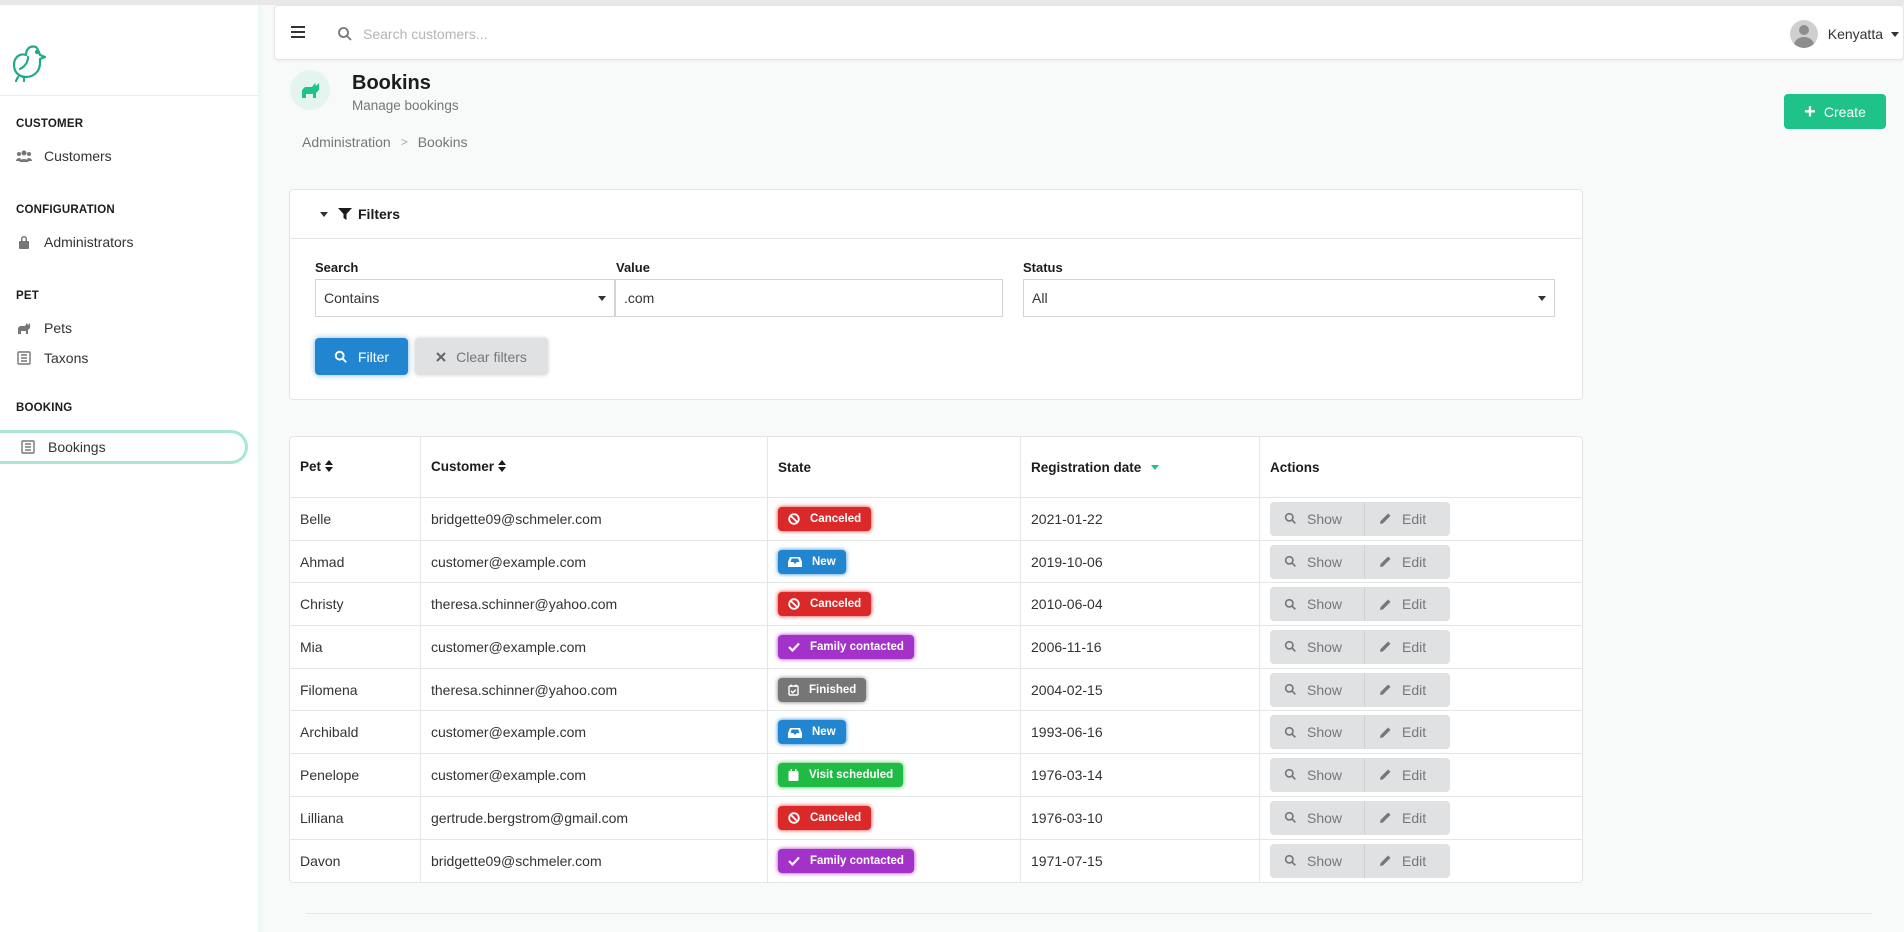 This screenshot has height=932, width=1904. Describe the element at coordinates (594, 467) in the screenshot. I see `column-customer: Customer` at that location.